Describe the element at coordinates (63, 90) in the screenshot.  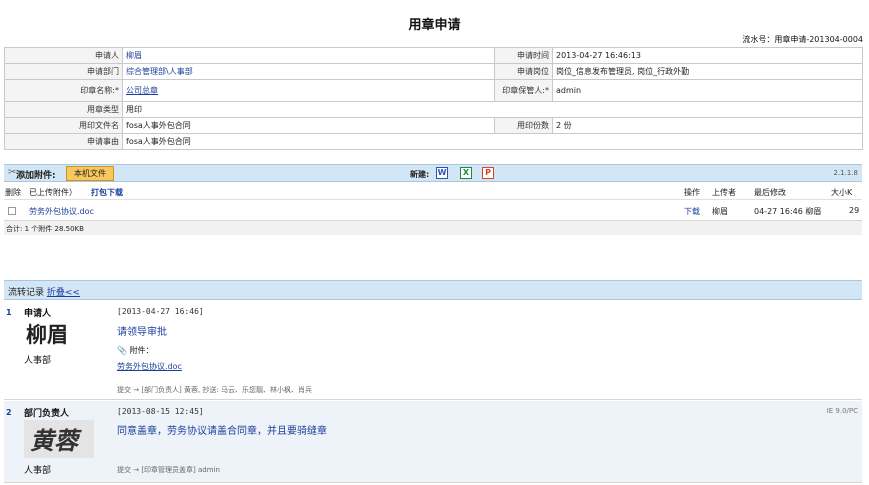
I see `seal-name-label: 印章名称:*` at that location.